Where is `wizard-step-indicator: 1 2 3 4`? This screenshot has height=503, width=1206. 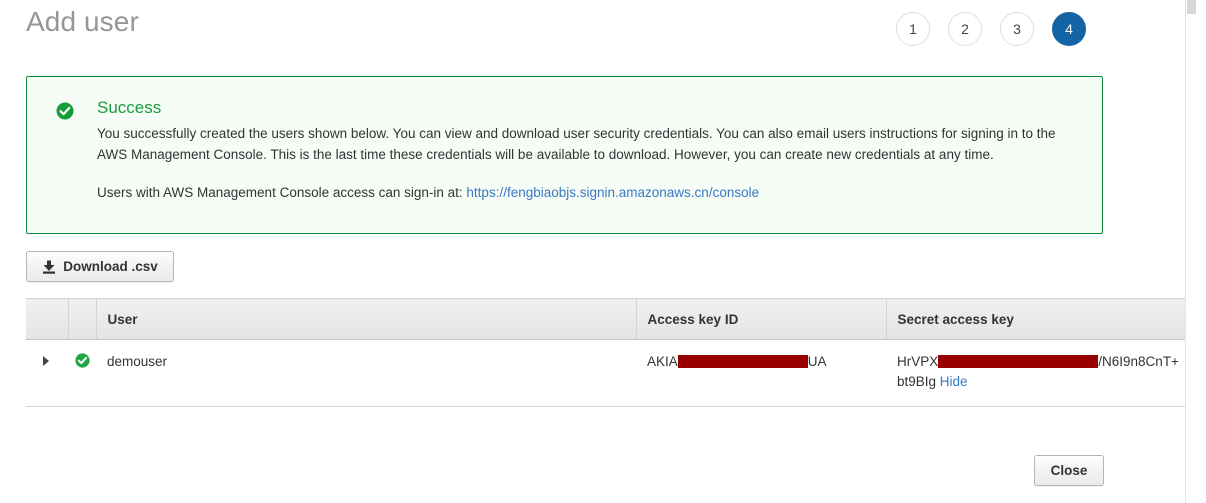 wizard-step-indicator: 1 2 3 4 is located at coordinates (991, 29).